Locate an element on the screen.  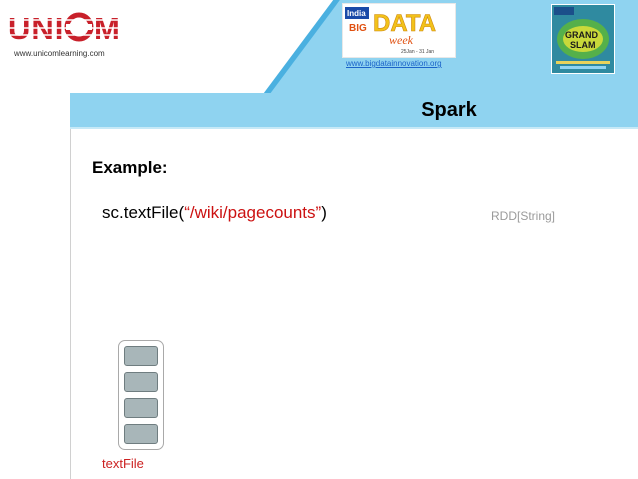
svg-text: GRAND is located at coordinates (581, 35).